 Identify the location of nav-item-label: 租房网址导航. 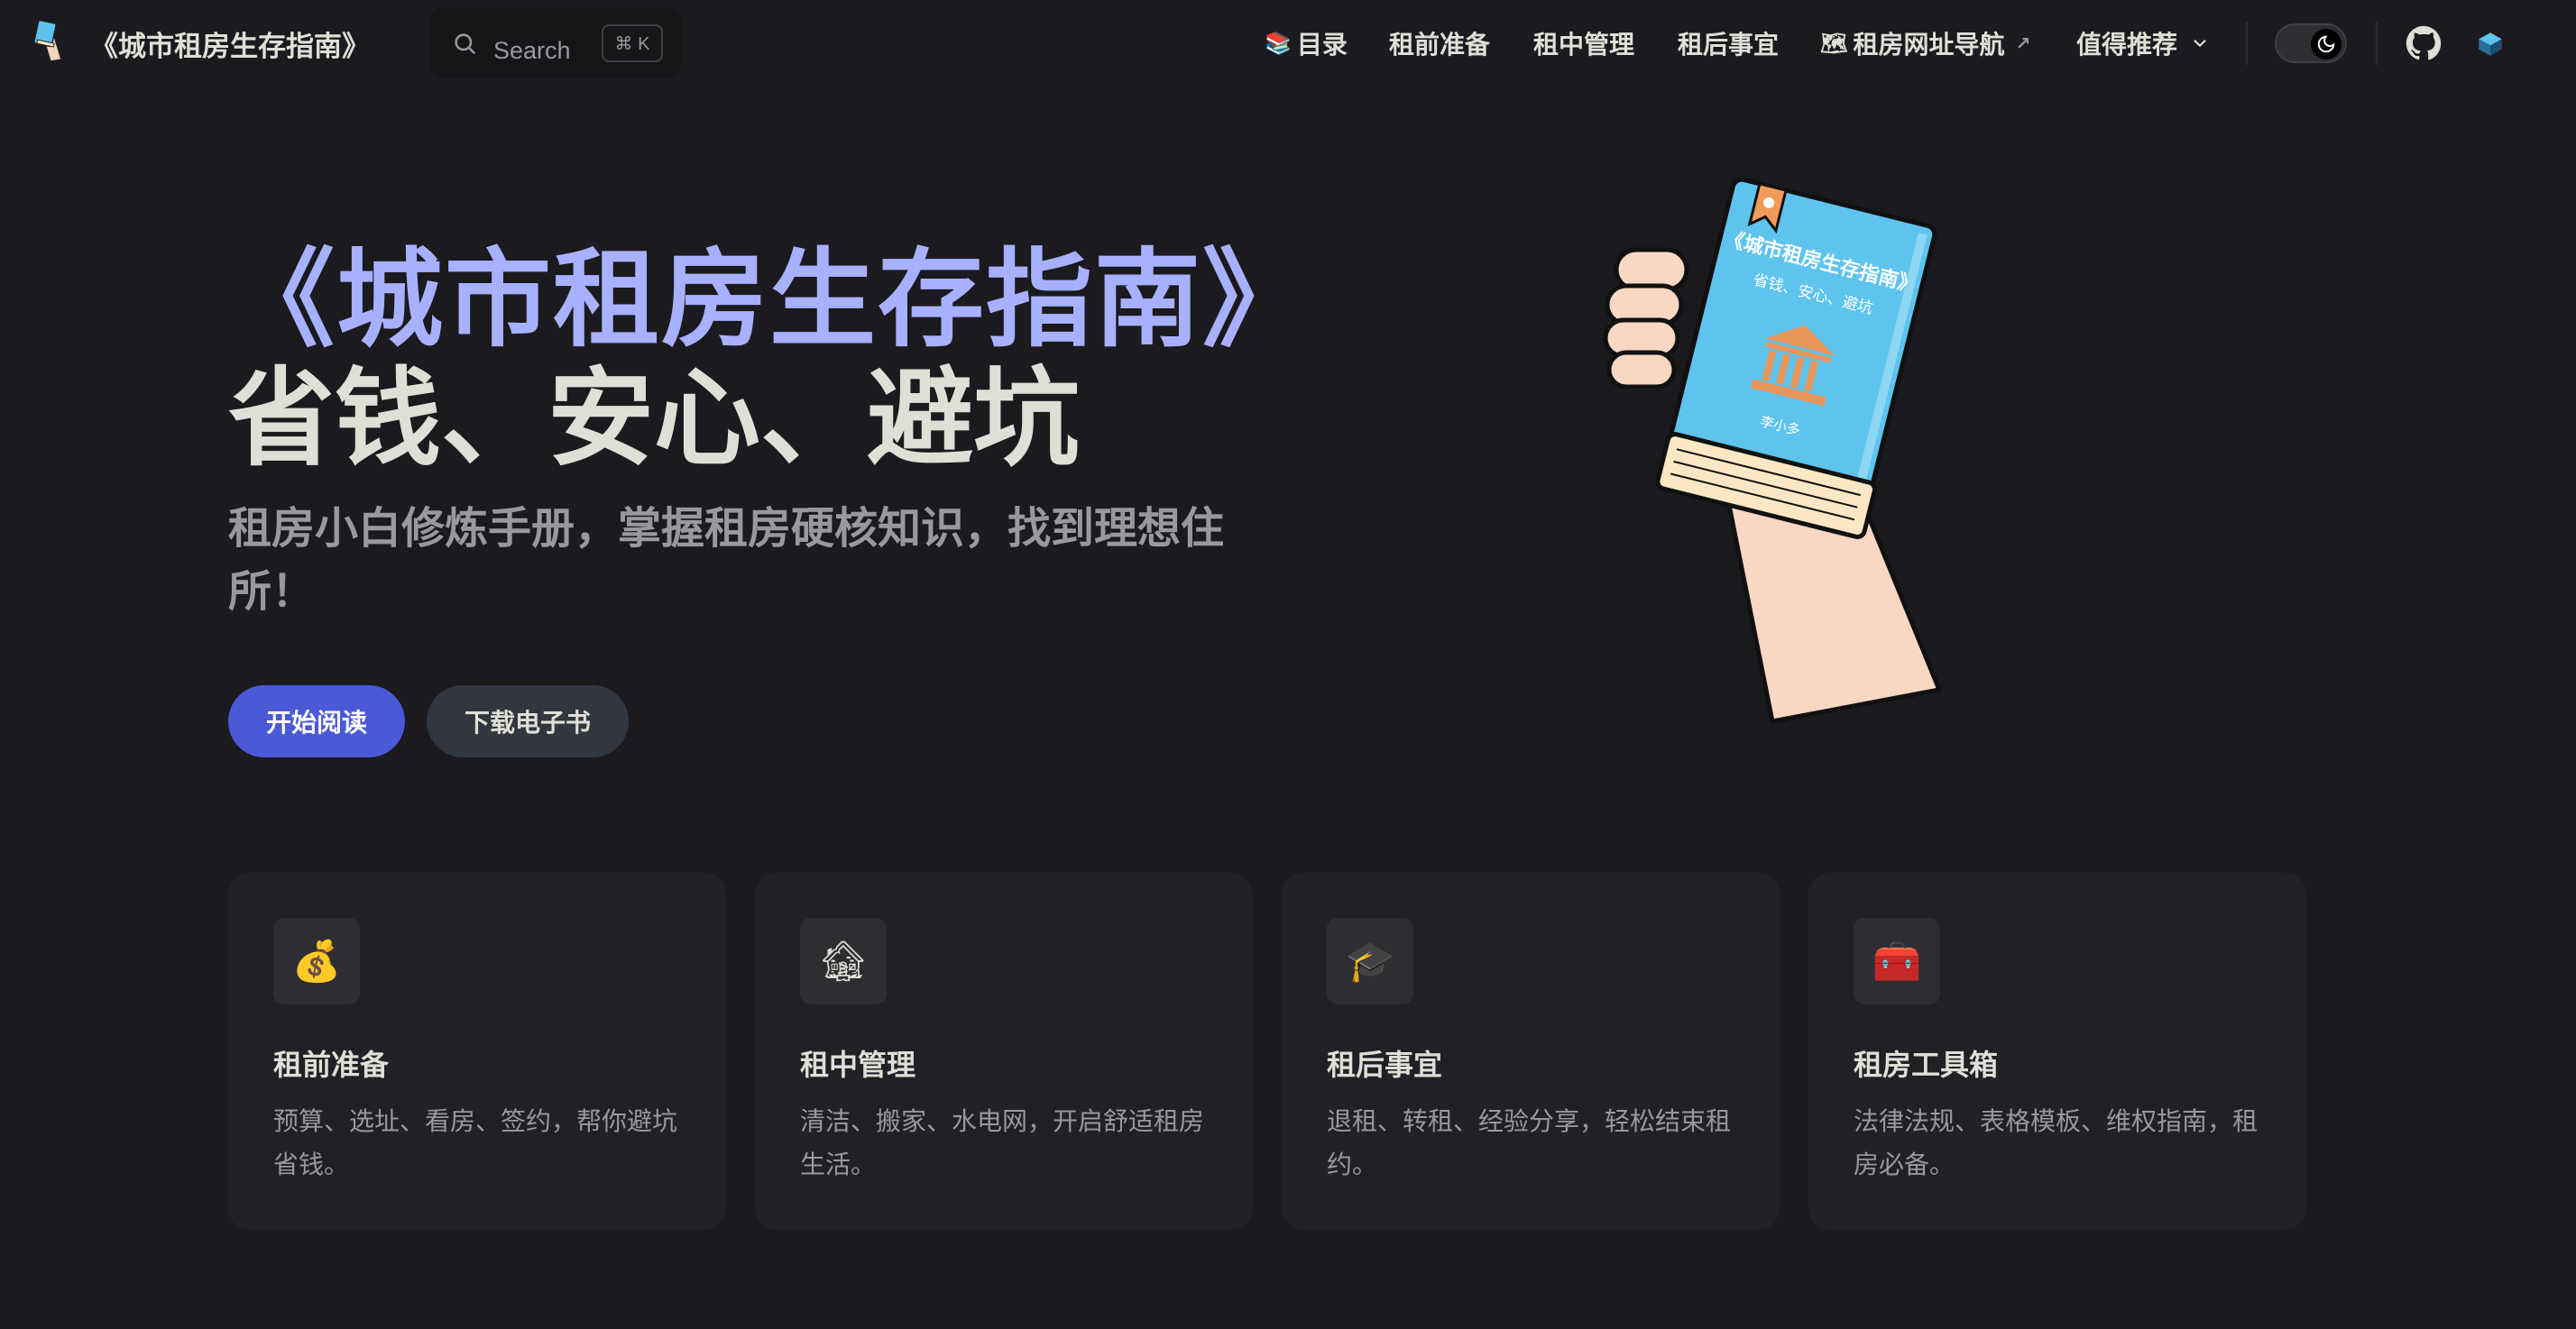
(1929, 45).